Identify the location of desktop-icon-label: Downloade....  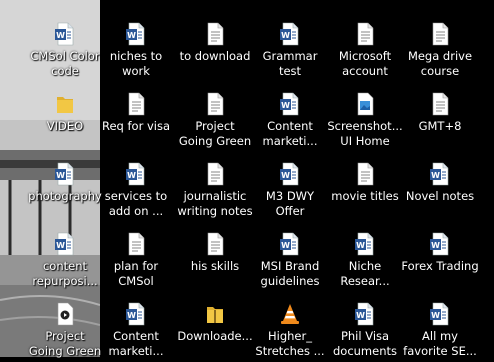
(215, 336).